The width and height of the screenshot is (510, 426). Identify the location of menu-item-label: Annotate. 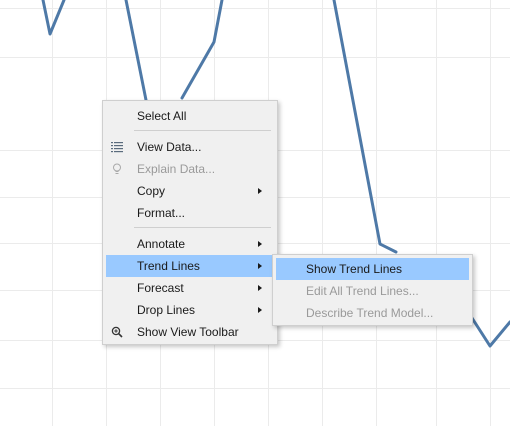
(161, 244).